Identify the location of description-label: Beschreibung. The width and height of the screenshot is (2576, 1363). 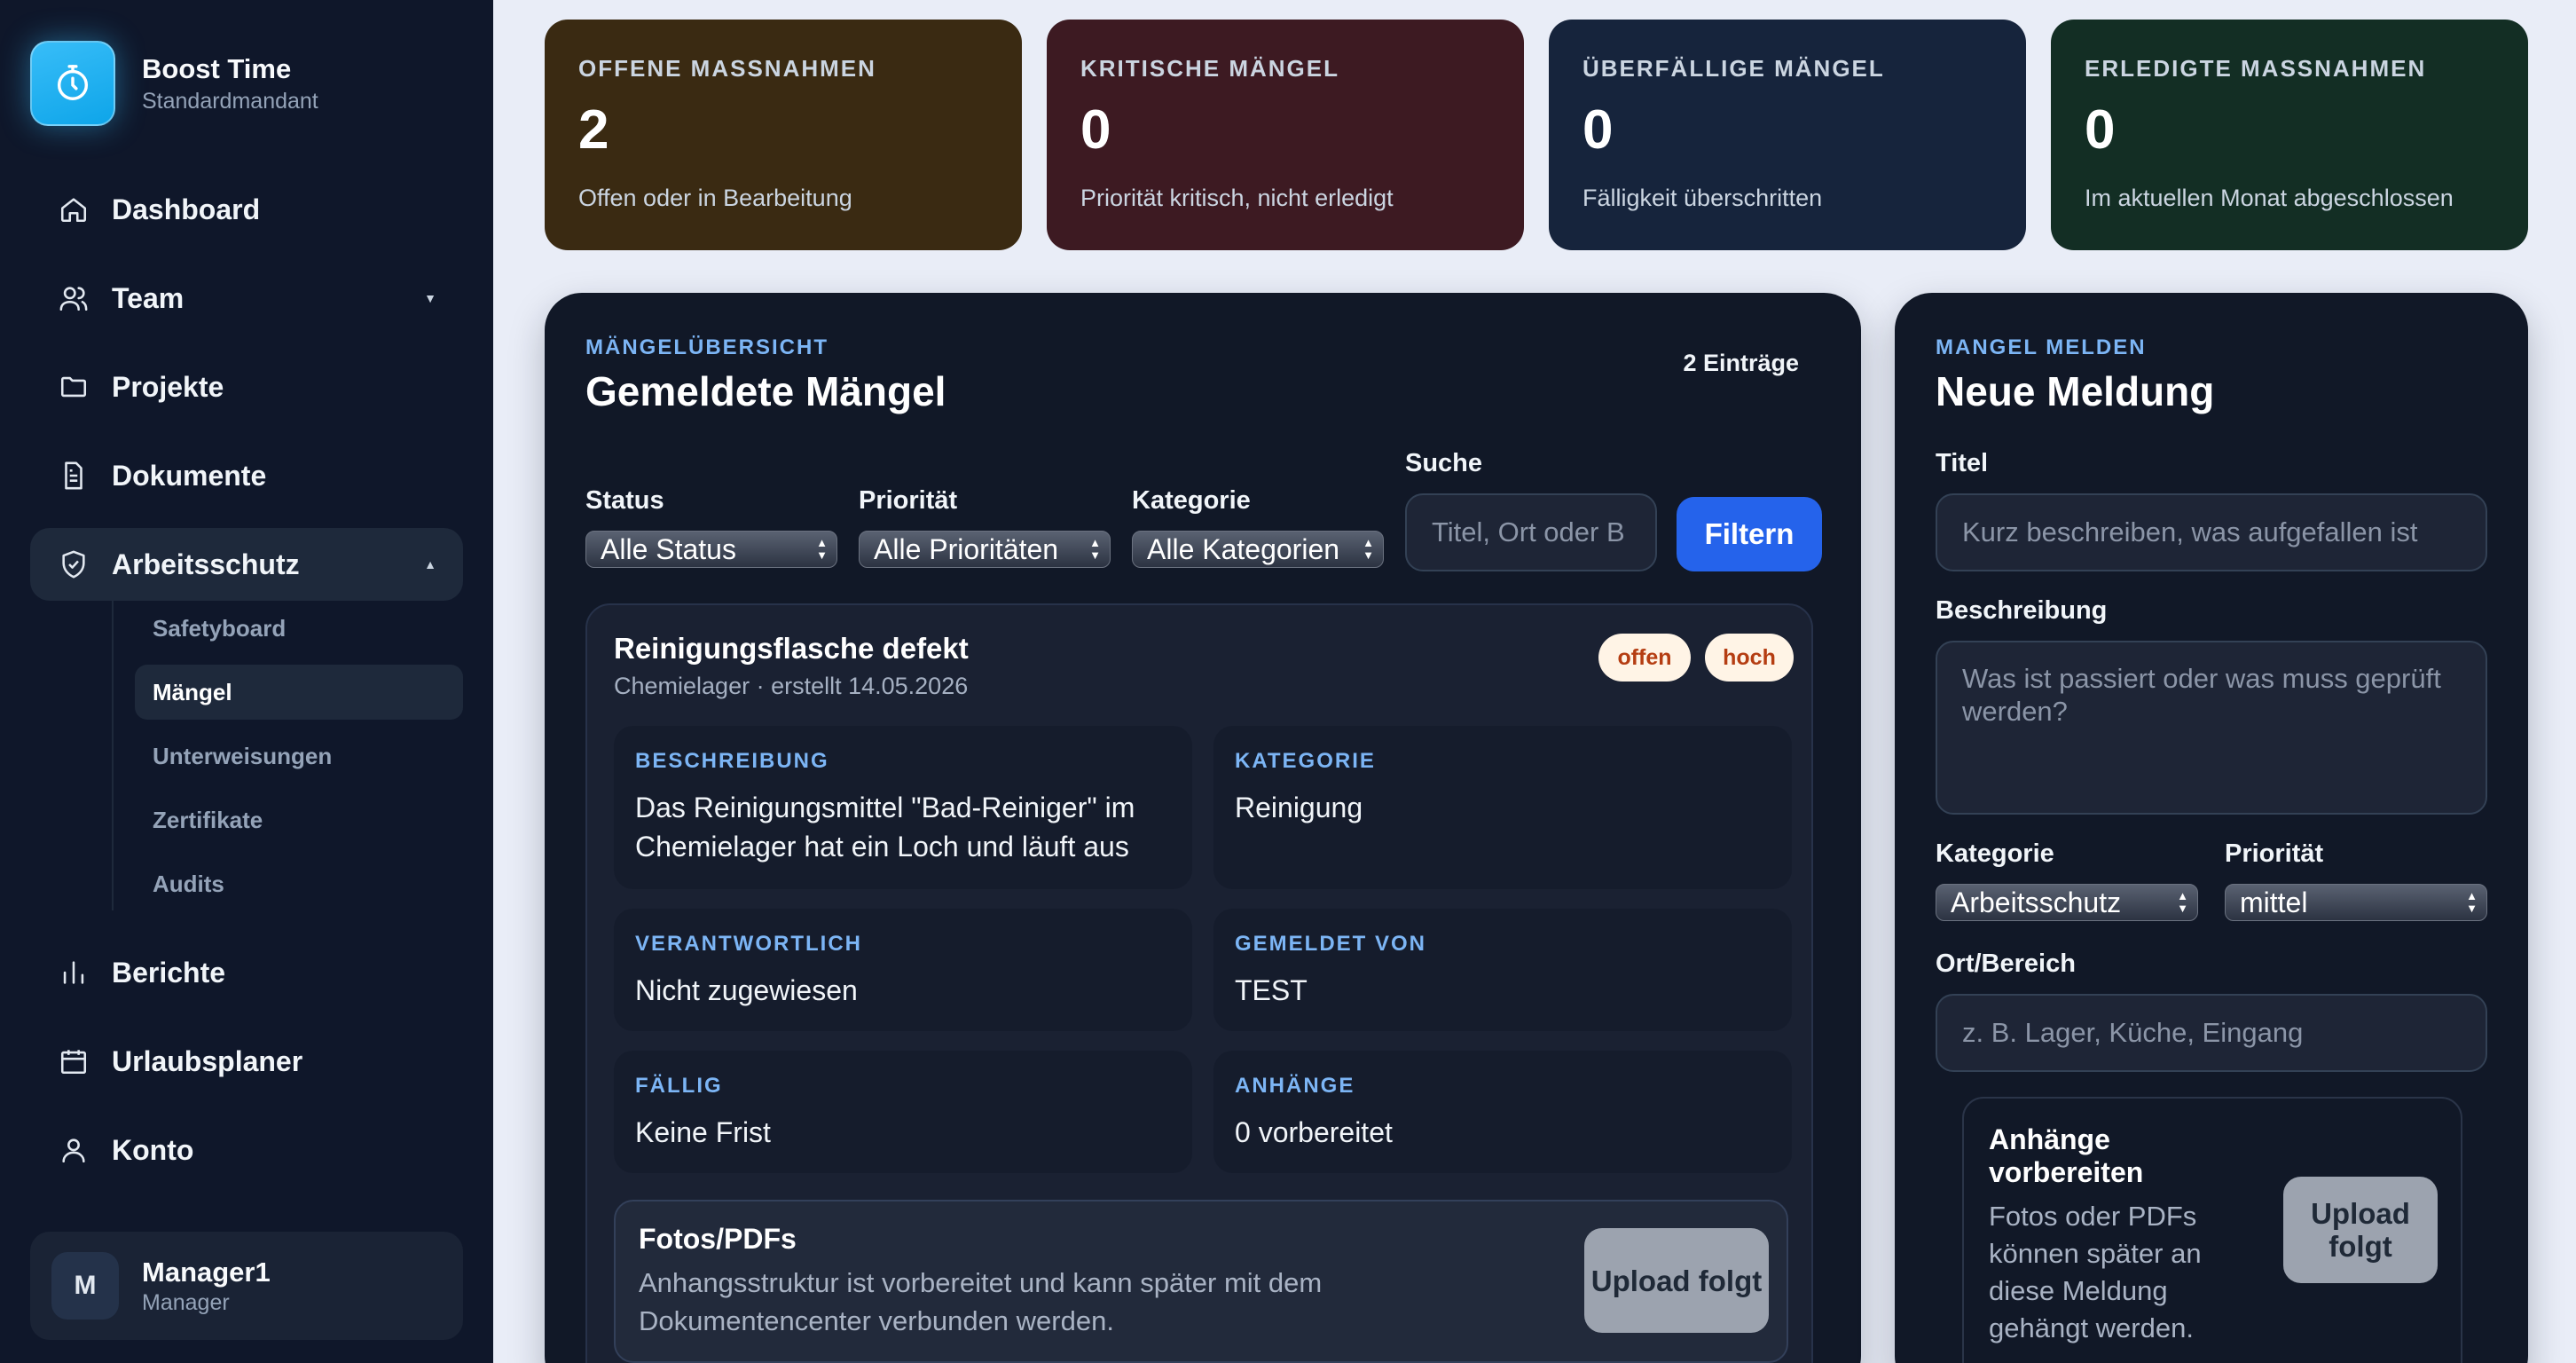
(2022, 610).